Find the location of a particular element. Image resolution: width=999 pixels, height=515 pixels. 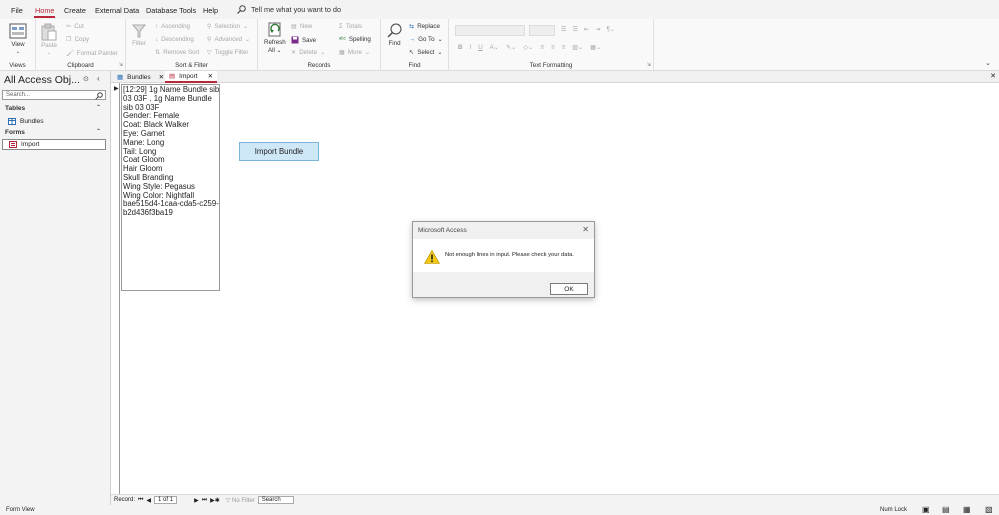

clipboard-launcher-icon: ⇲ is located at coordinates (121, 65).